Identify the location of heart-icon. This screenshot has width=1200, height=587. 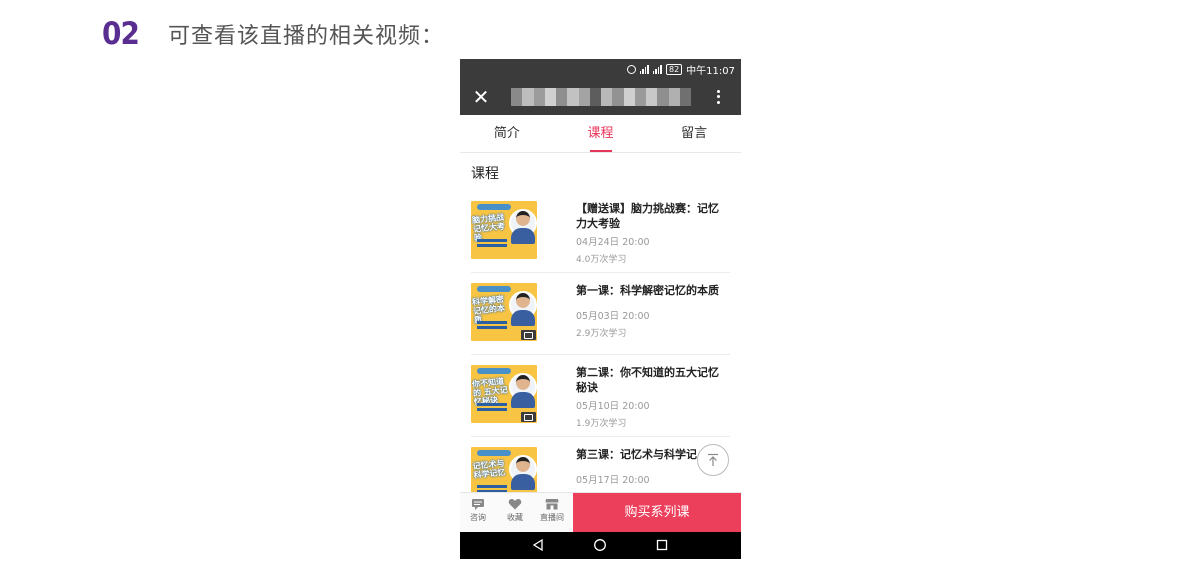
(515, 504).